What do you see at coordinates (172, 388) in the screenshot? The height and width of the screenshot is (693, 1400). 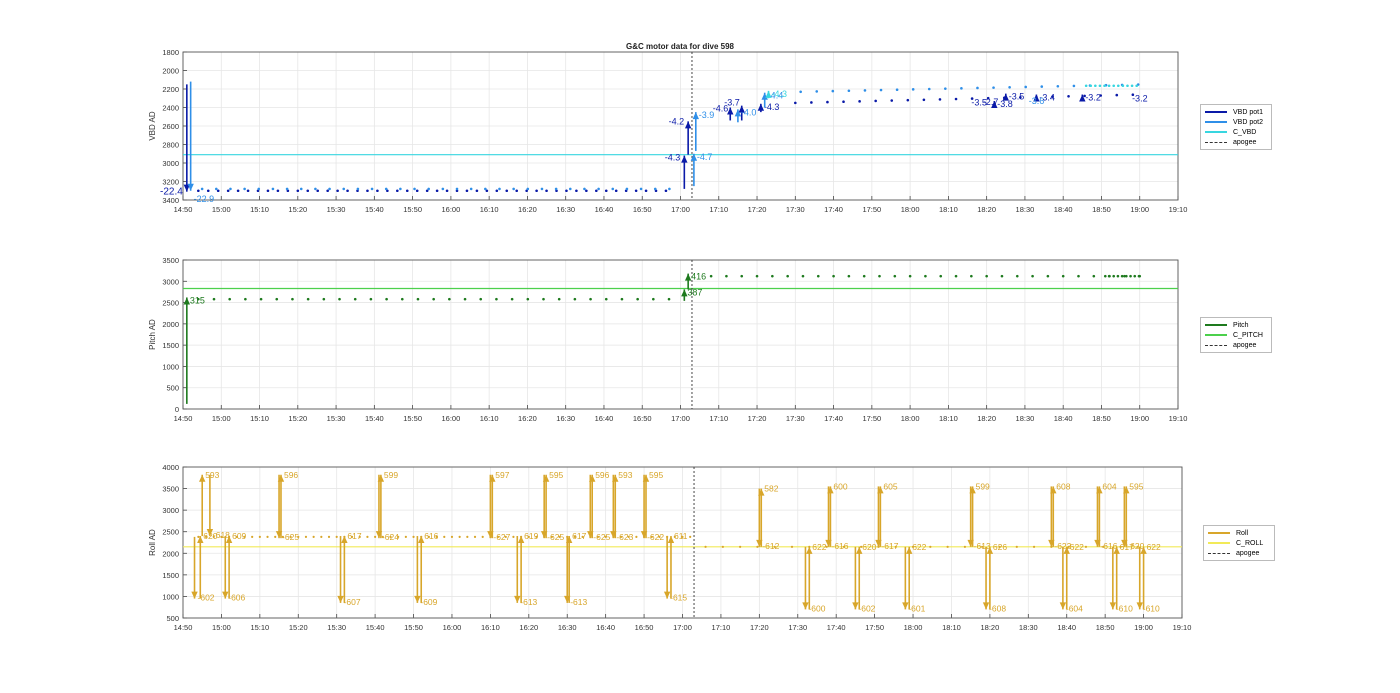 I see `y-tick-label: 500` at bounding box center [172, 388].